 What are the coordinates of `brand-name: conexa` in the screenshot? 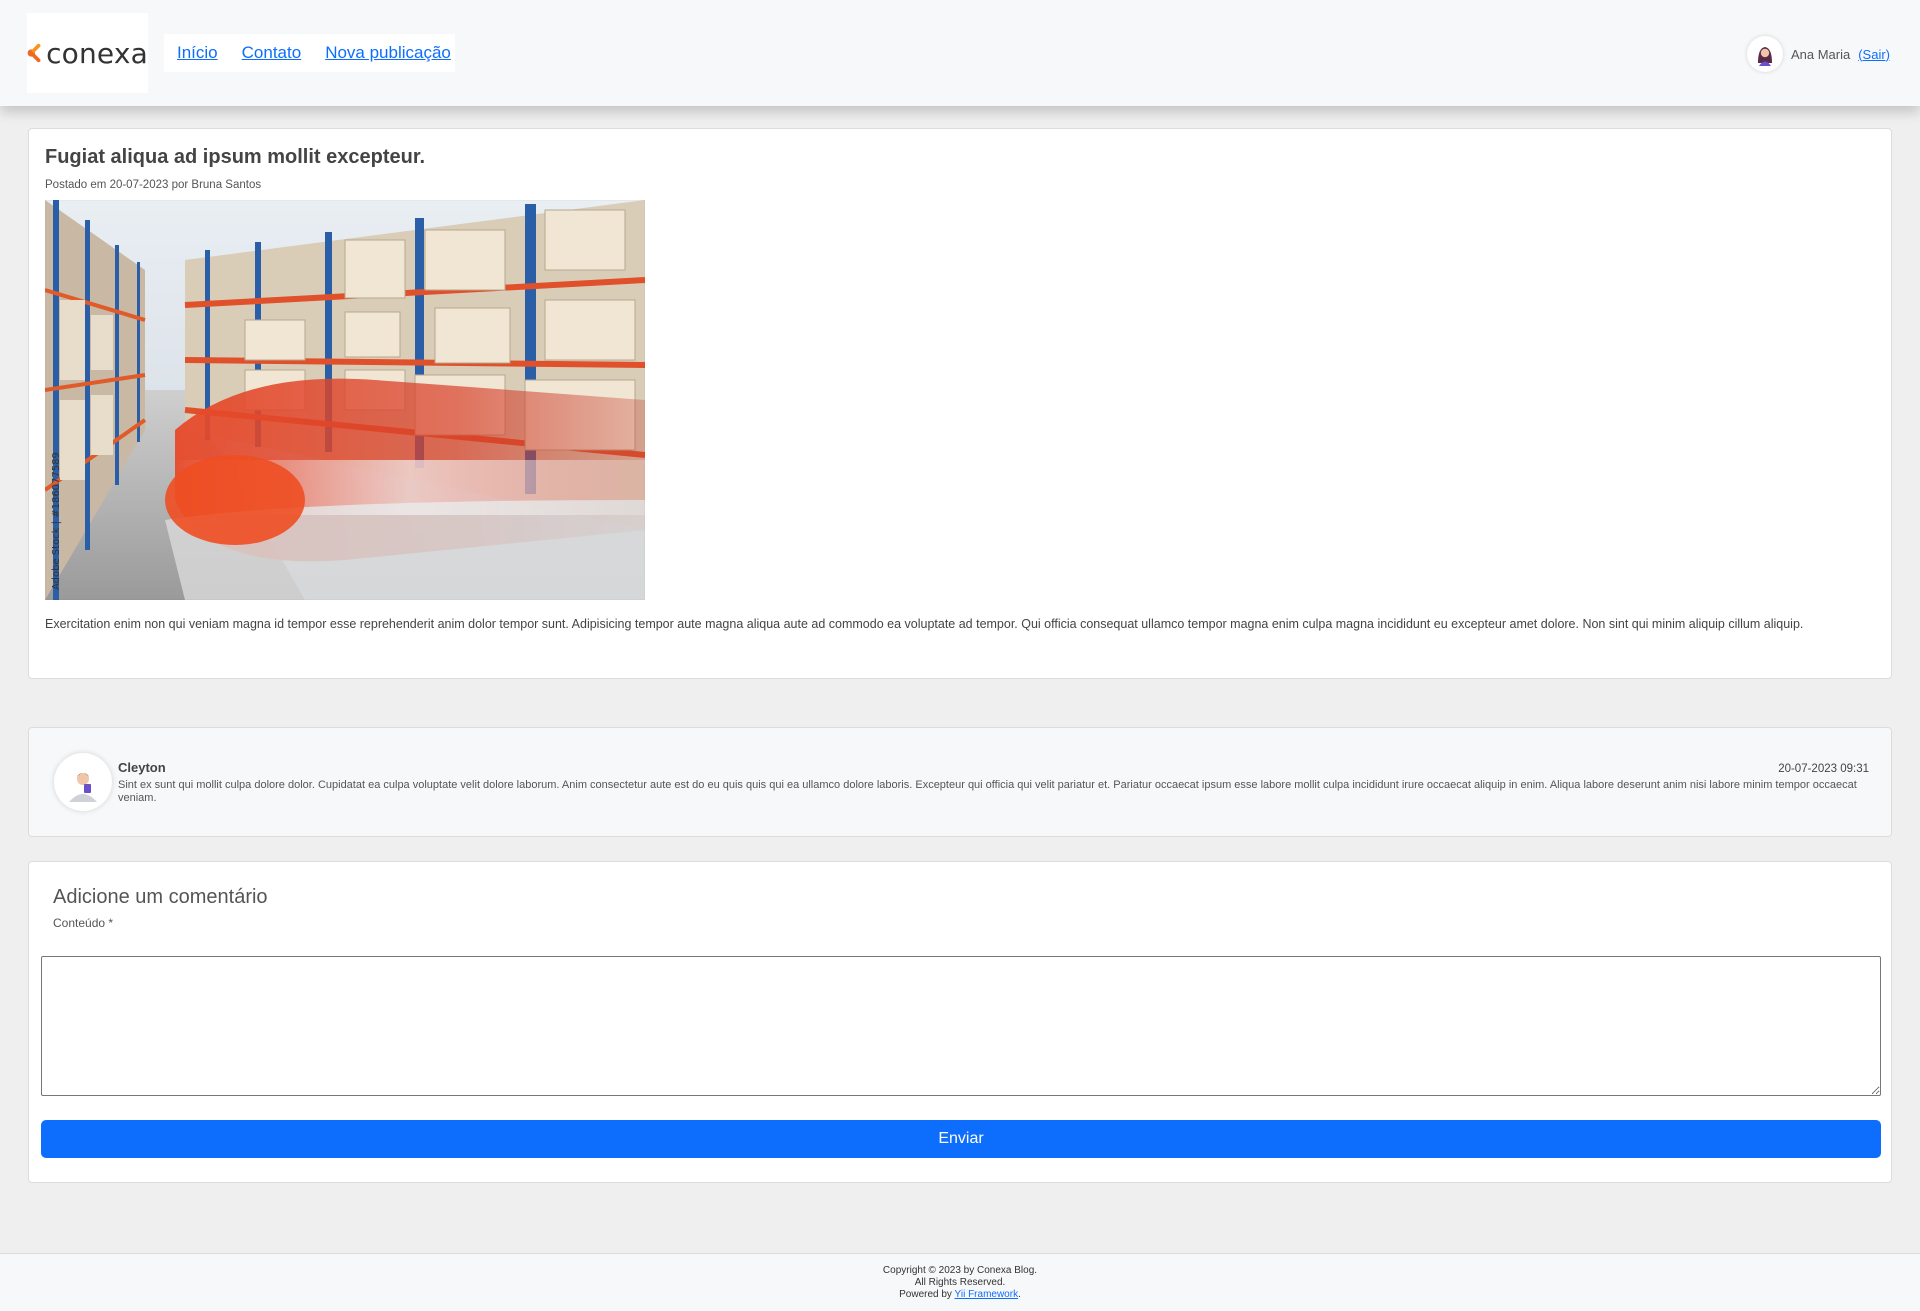 It's located at (97, 53).